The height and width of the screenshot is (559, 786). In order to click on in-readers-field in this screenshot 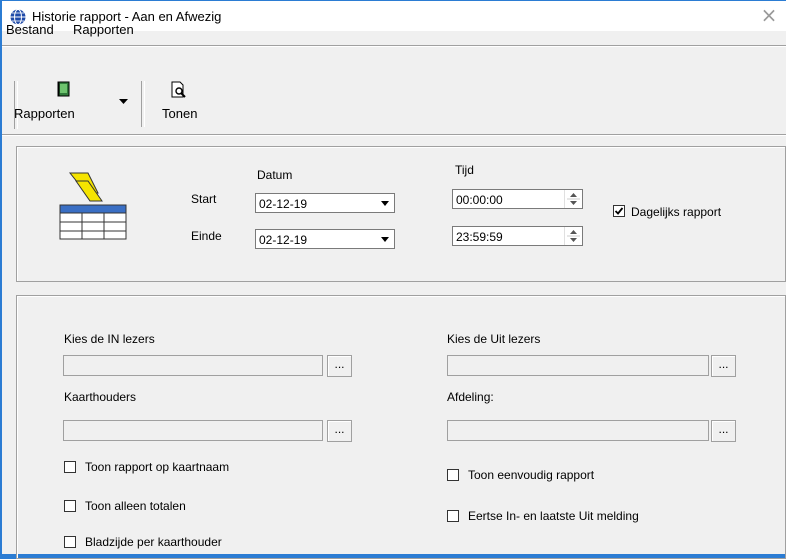, I will do `click(193, 365)`.